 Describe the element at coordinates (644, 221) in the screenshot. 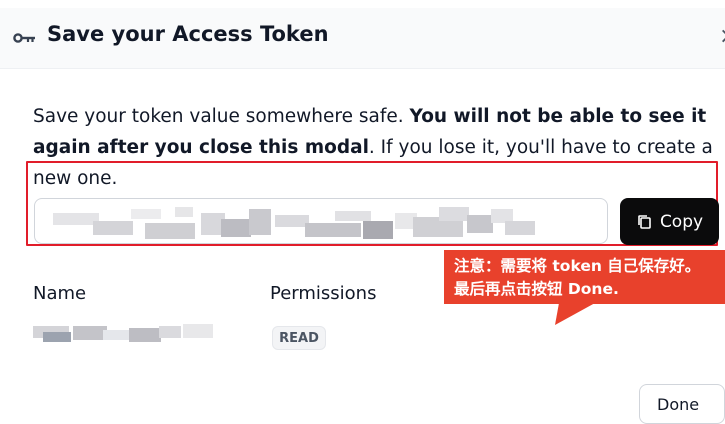

I see `copy-icon` at that location.